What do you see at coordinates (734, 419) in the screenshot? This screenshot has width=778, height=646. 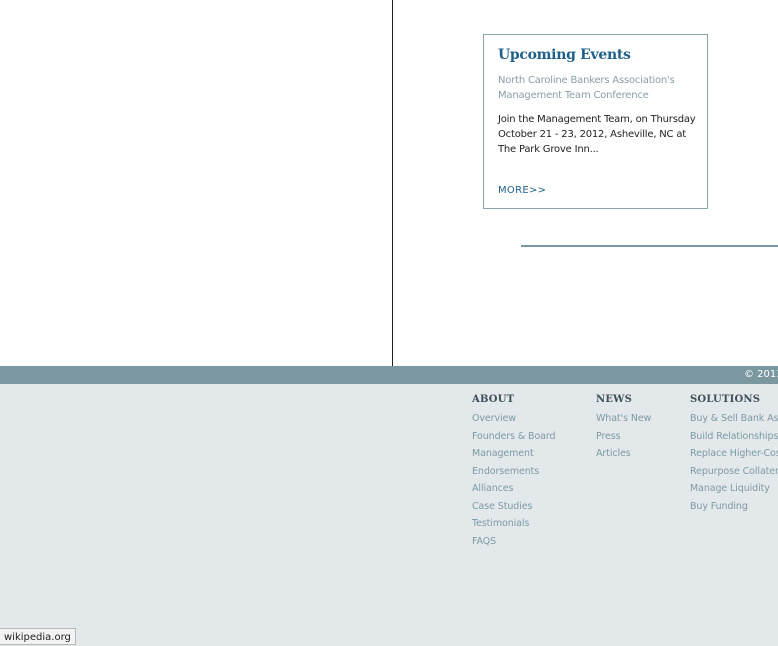 I see `footer-link-buy-sell-bank-assets: Buy & Sell Bank Ass` at bounding box center [734, 419].